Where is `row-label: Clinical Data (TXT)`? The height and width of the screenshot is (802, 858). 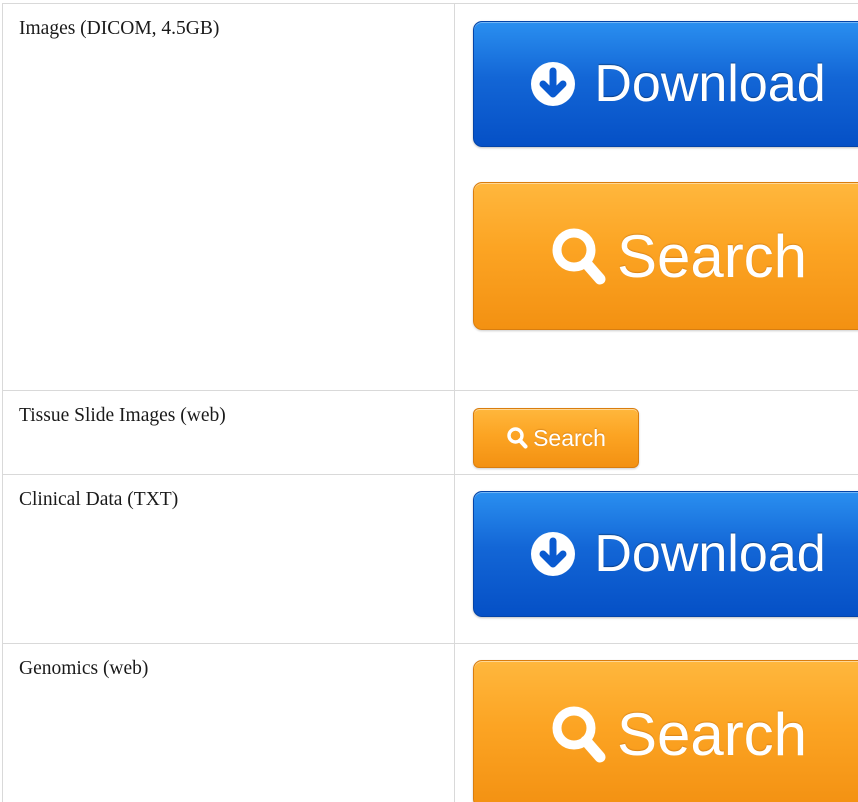 row-label: Clinical Data (TXT) is located at coordinates (99, 499).